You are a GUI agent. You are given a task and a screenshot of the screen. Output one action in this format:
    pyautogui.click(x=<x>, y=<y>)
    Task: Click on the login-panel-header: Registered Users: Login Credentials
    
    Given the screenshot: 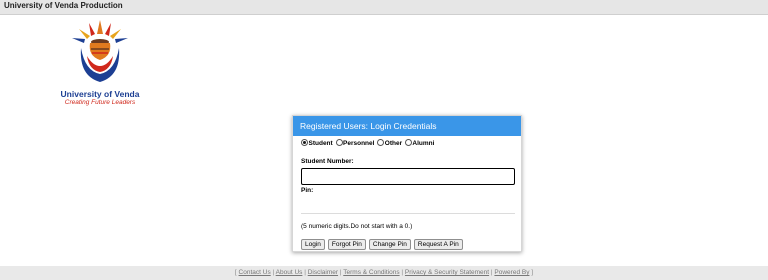 What is the action you would take?
    pyautogui.click(x=407, y=126)
    